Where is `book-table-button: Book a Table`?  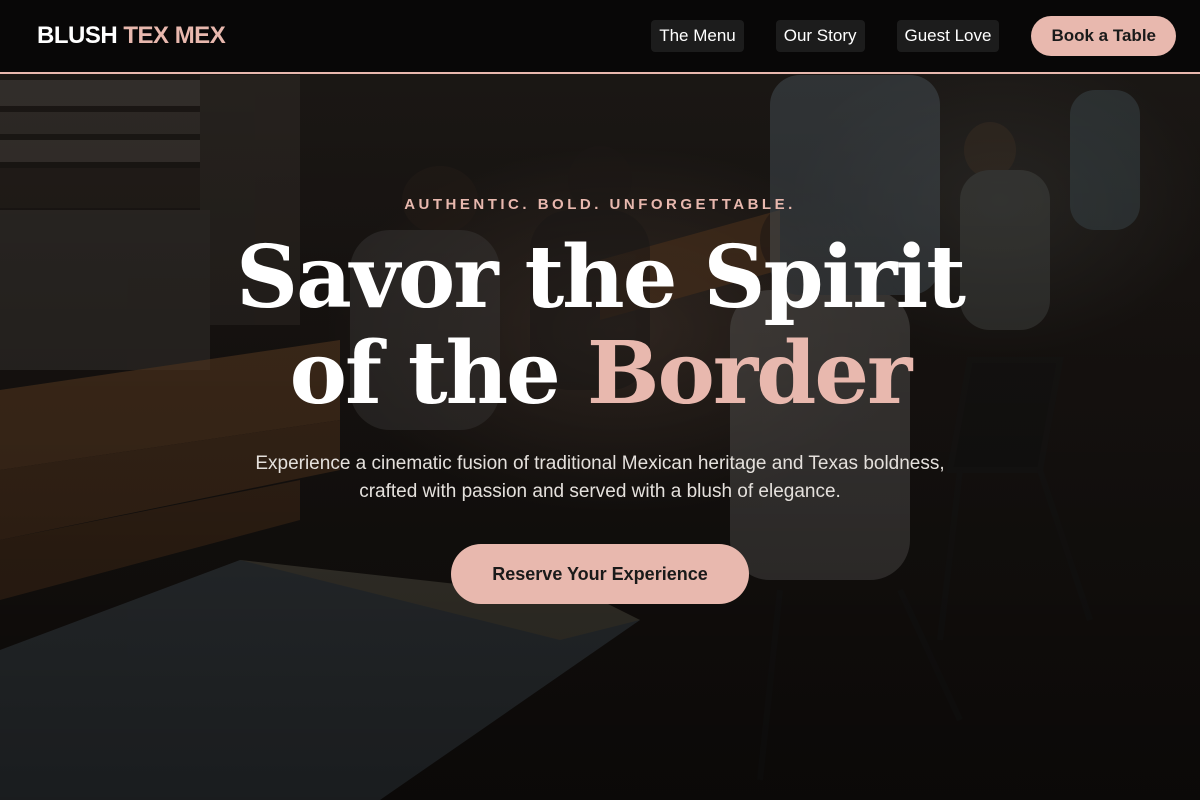 book-table-button: Book a Table is located at coordinates (1103, 36).